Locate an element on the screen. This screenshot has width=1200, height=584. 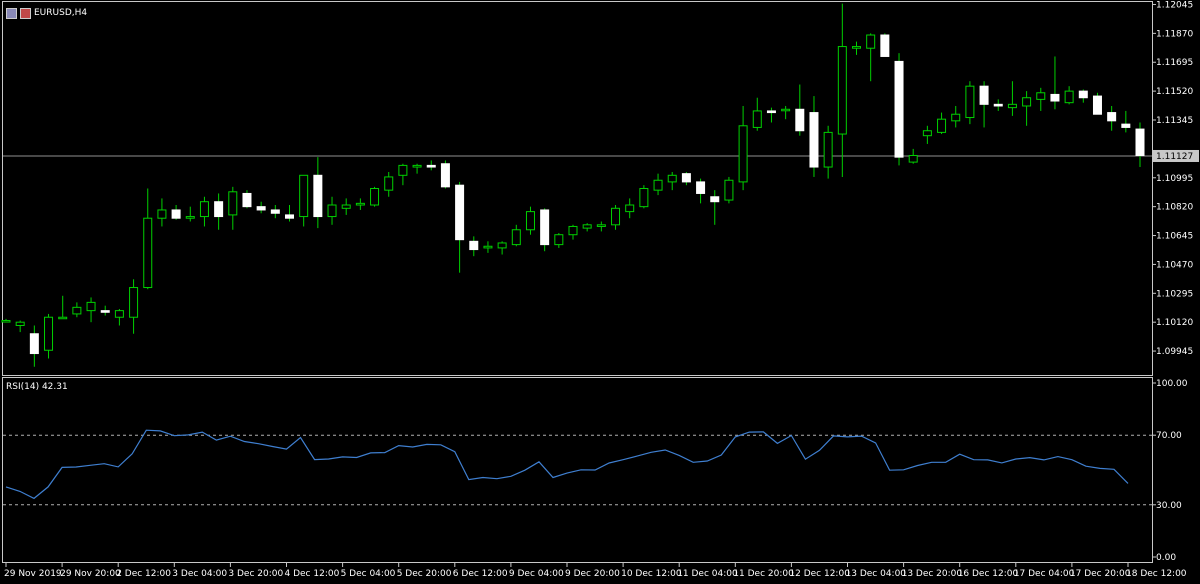
price-tick-label: 1.10645 is located at coordinates (1174, 237).